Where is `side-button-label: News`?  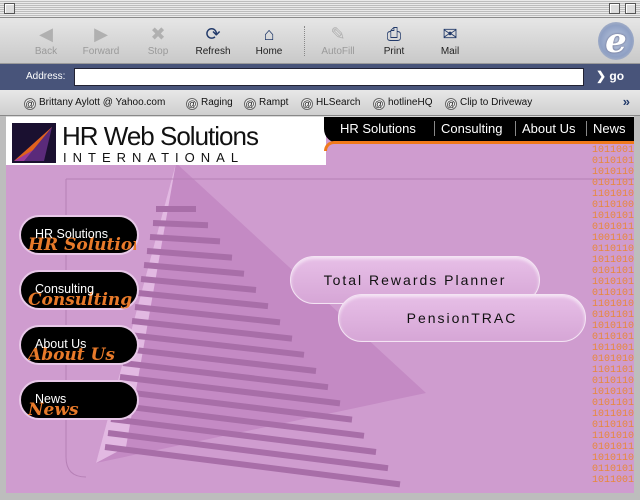 side-button-label: News is located at coordinates (51, 399).